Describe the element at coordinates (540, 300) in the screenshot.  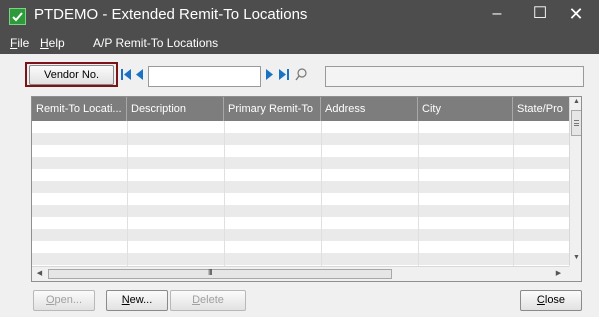
I see `close-mnemonic: C` at that location.